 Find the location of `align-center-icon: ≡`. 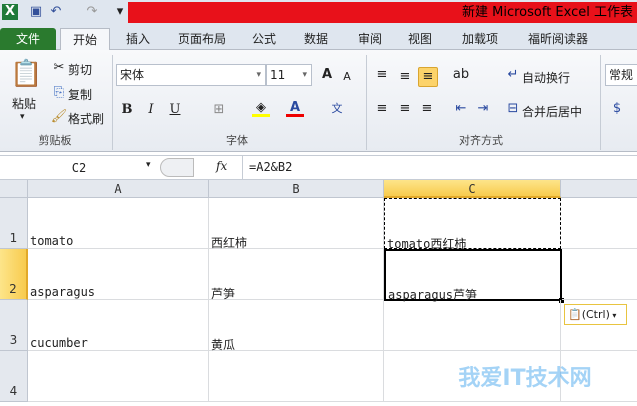

align-center-icon: ≡ is located at coordinates (405, 109).